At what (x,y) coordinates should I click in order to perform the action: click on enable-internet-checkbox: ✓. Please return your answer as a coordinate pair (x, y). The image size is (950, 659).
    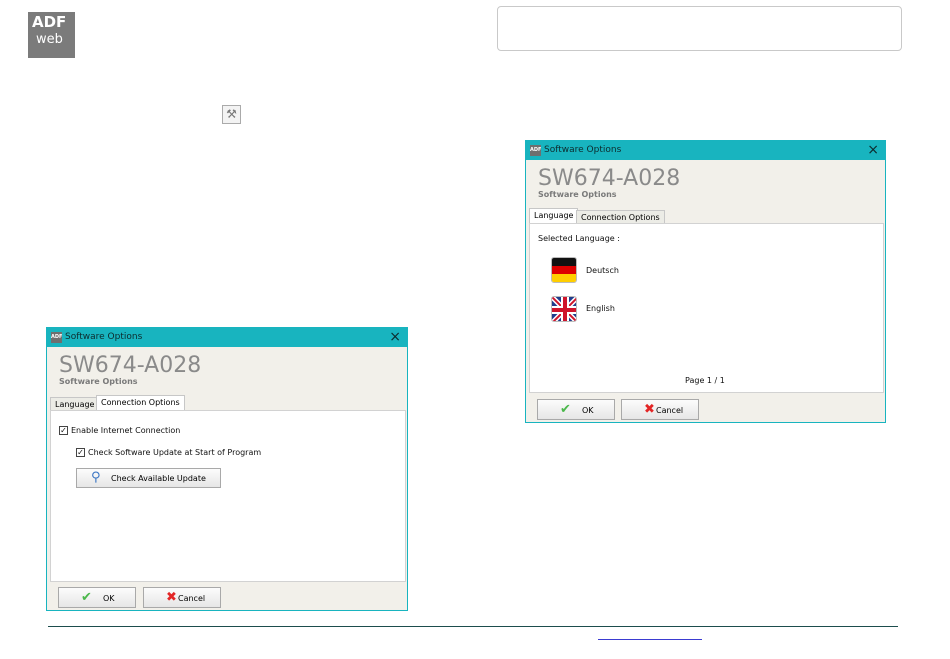
    Looking at the image, I should click on (63, 430).